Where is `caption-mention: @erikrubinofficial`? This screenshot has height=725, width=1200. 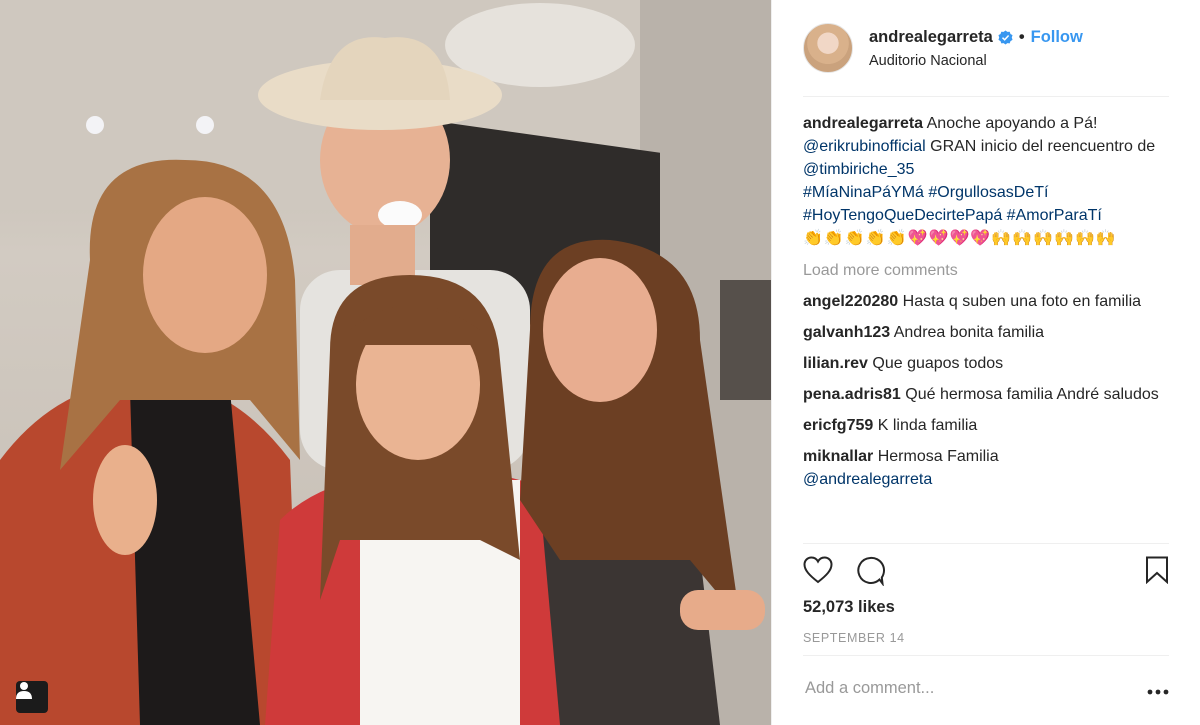
caption-mention: @erikrubinofficial is located at coordinates (864, 146).